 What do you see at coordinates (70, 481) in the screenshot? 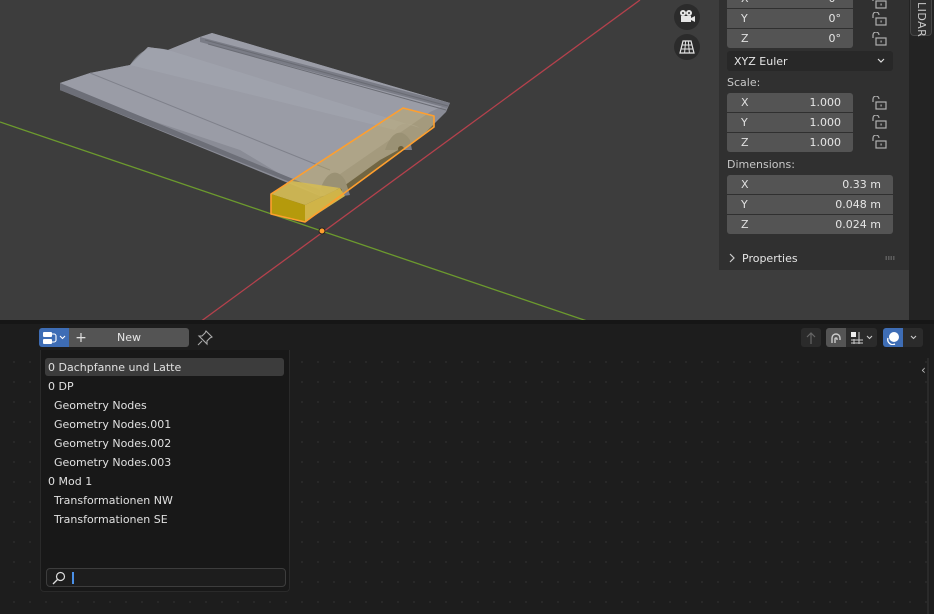
I see `item-label: 0 Mod 1` at bounding box center [70, 481].